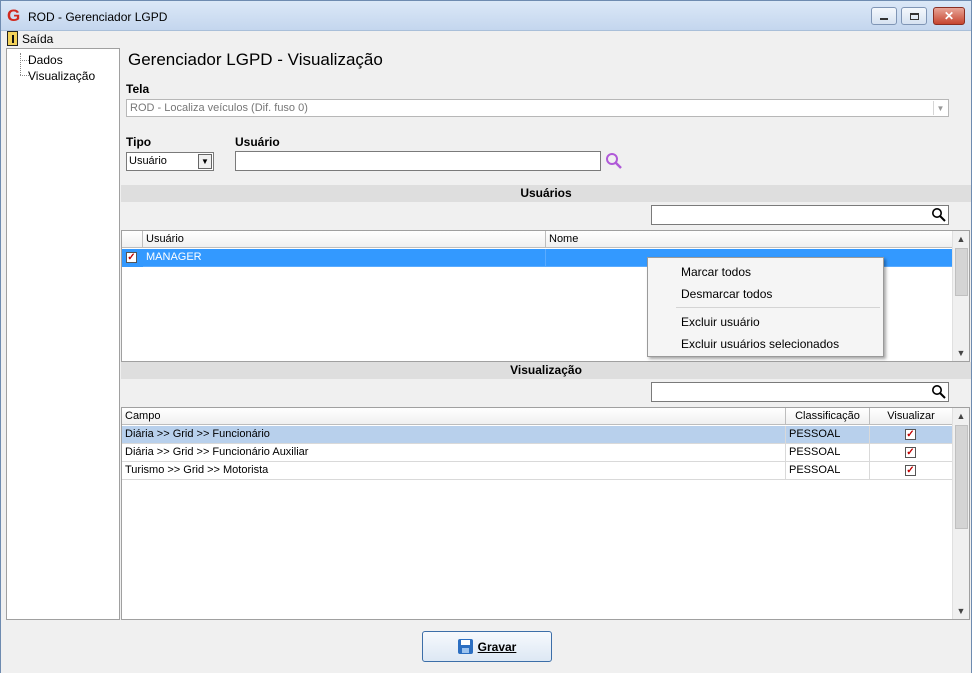 The width and height of the screenshot is (972, 673). What do you see at coordinates (486, 16) in the screenshot?
I see `title-bar: G ROD - Gerenciador LGPD ✕` at bounding box center [486, 16].